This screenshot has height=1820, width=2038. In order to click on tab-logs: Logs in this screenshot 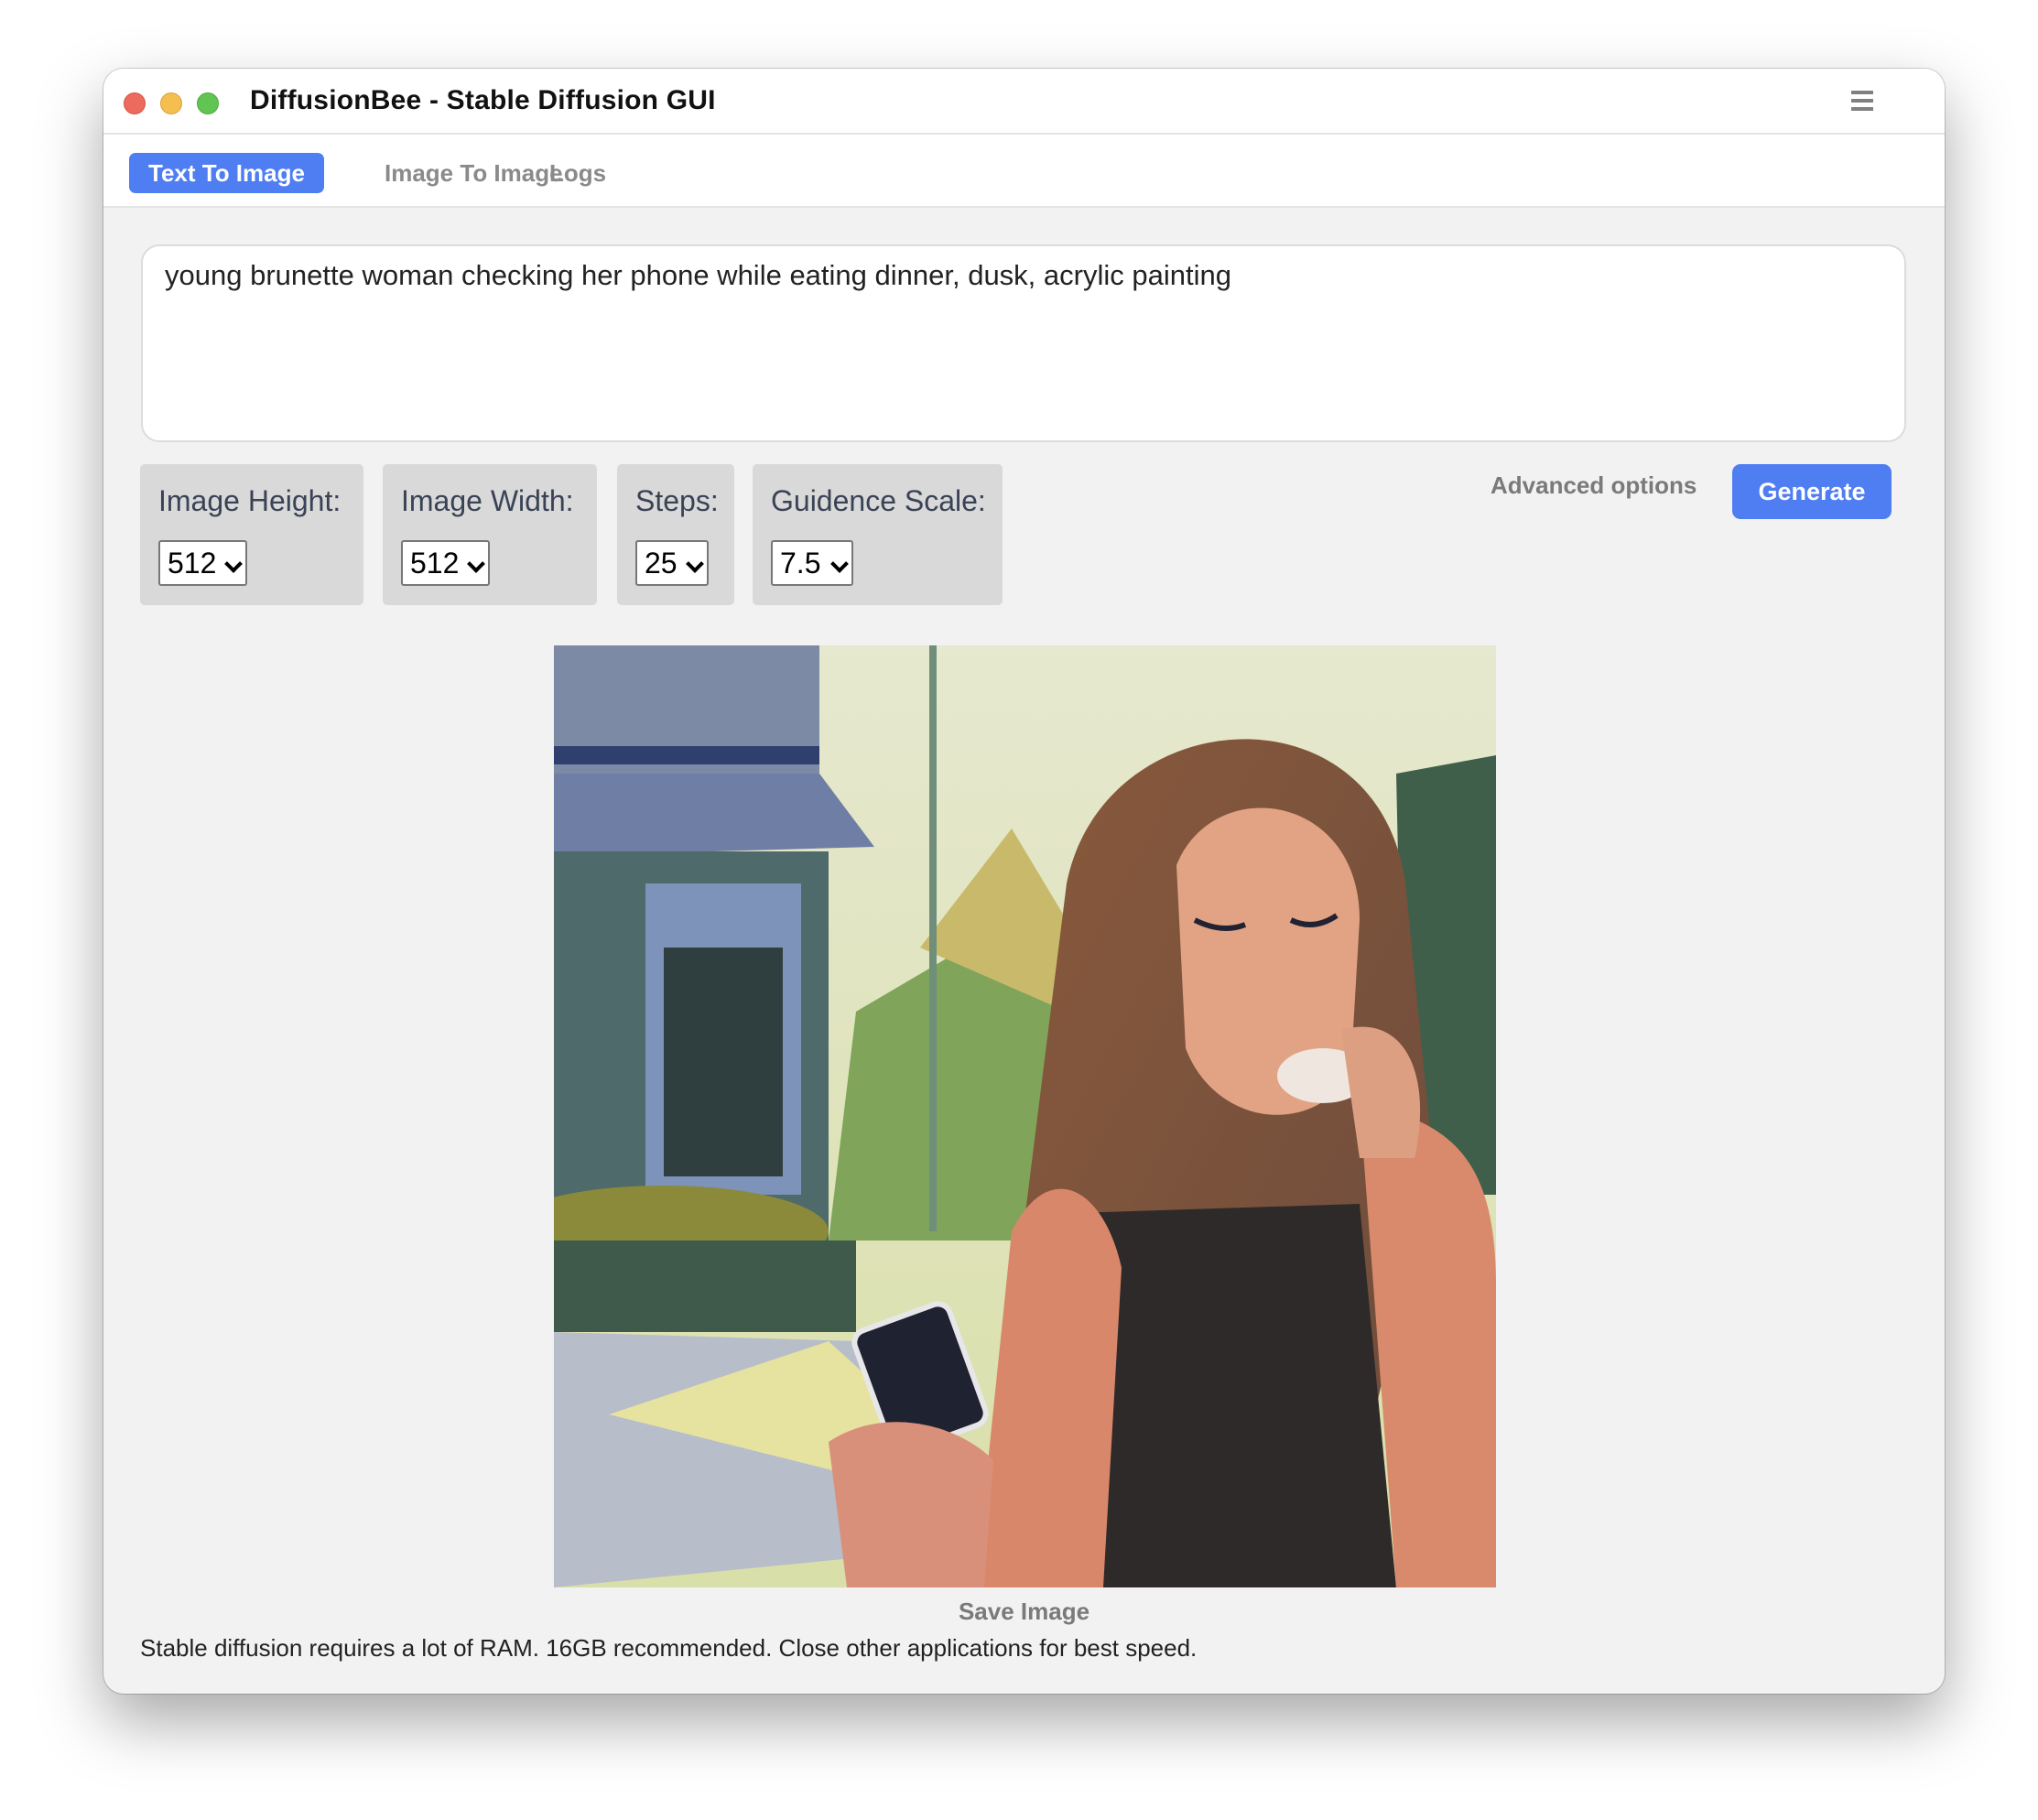, I will do `click(577, 173)`.